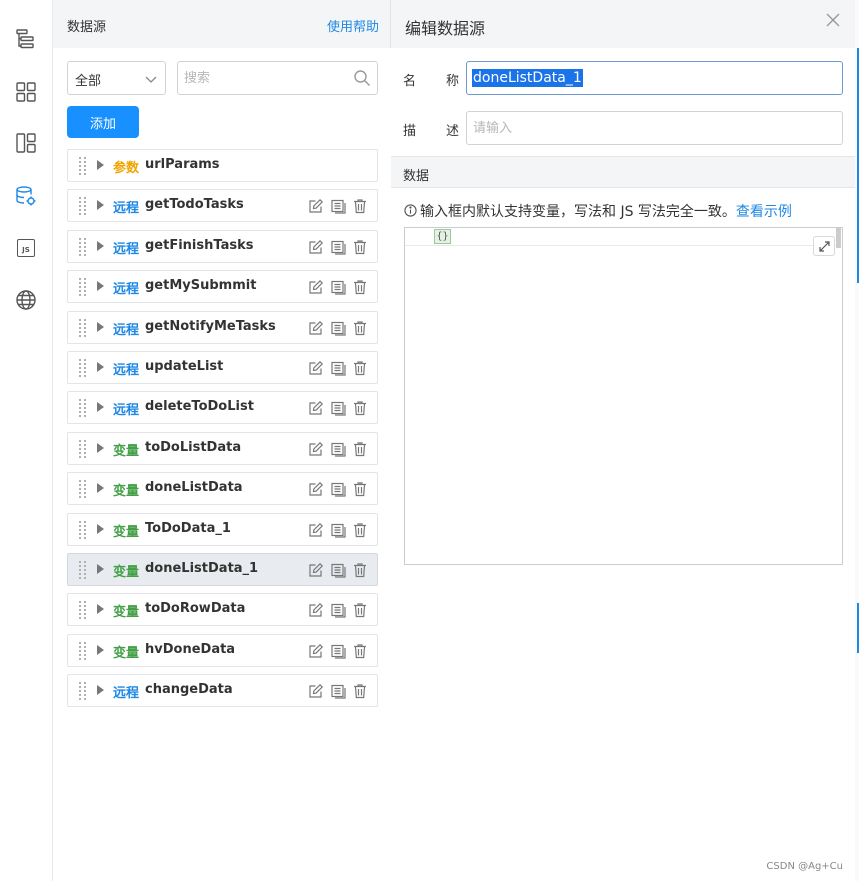  I want to click on datasource-item: 远程 getNotifyMeTasks, so click(222, 327).